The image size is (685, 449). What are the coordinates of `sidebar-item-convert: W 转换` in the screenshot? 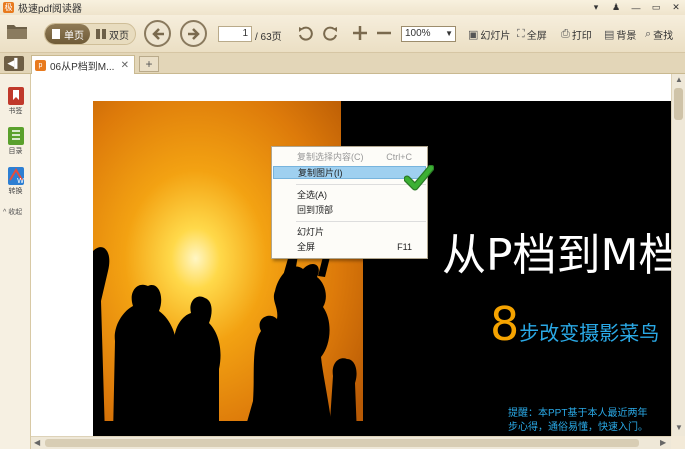 It's located at (15, 181).